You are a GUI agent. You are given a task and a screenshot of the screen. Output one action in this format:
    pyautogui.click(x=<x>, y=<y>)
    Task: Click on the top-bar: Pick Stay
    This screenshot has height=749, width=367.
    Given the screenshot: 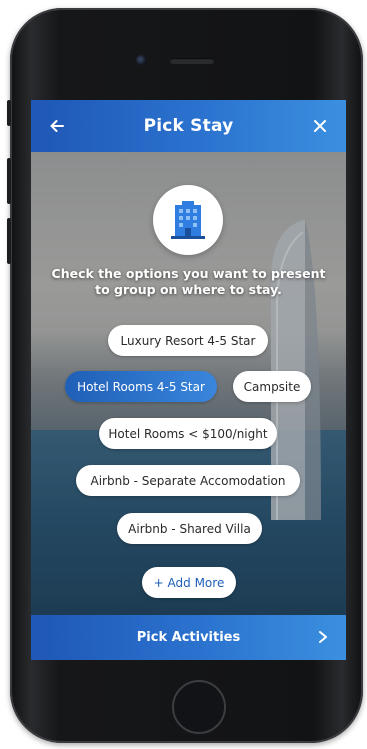 What is the action you would take?
    pyautogui.click(x=188, y=126)
    